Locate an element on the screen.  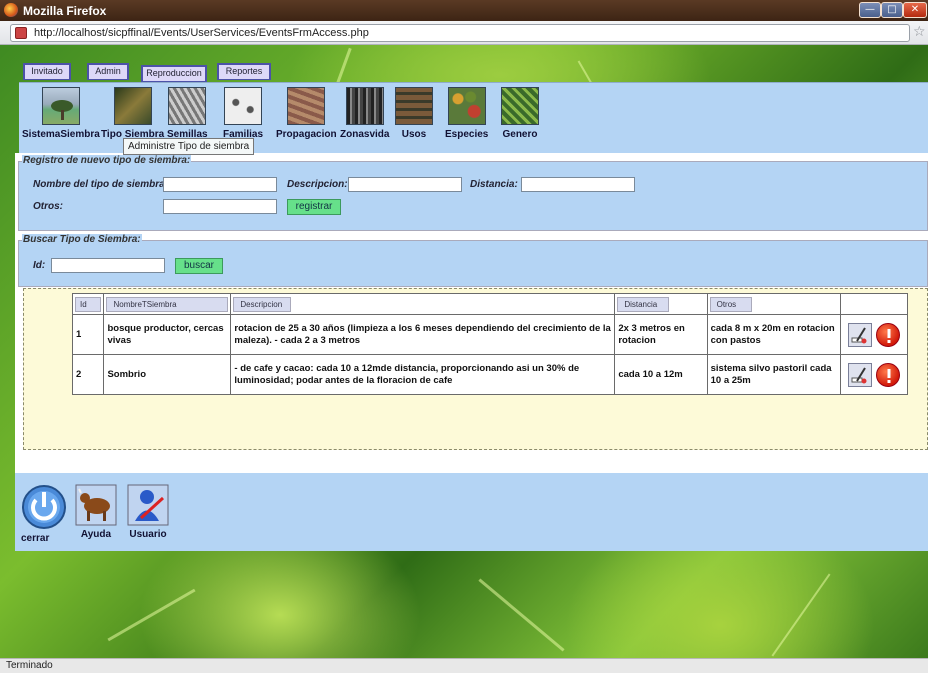
cerrar-button: cerrar is located at coordinates (44, 514).